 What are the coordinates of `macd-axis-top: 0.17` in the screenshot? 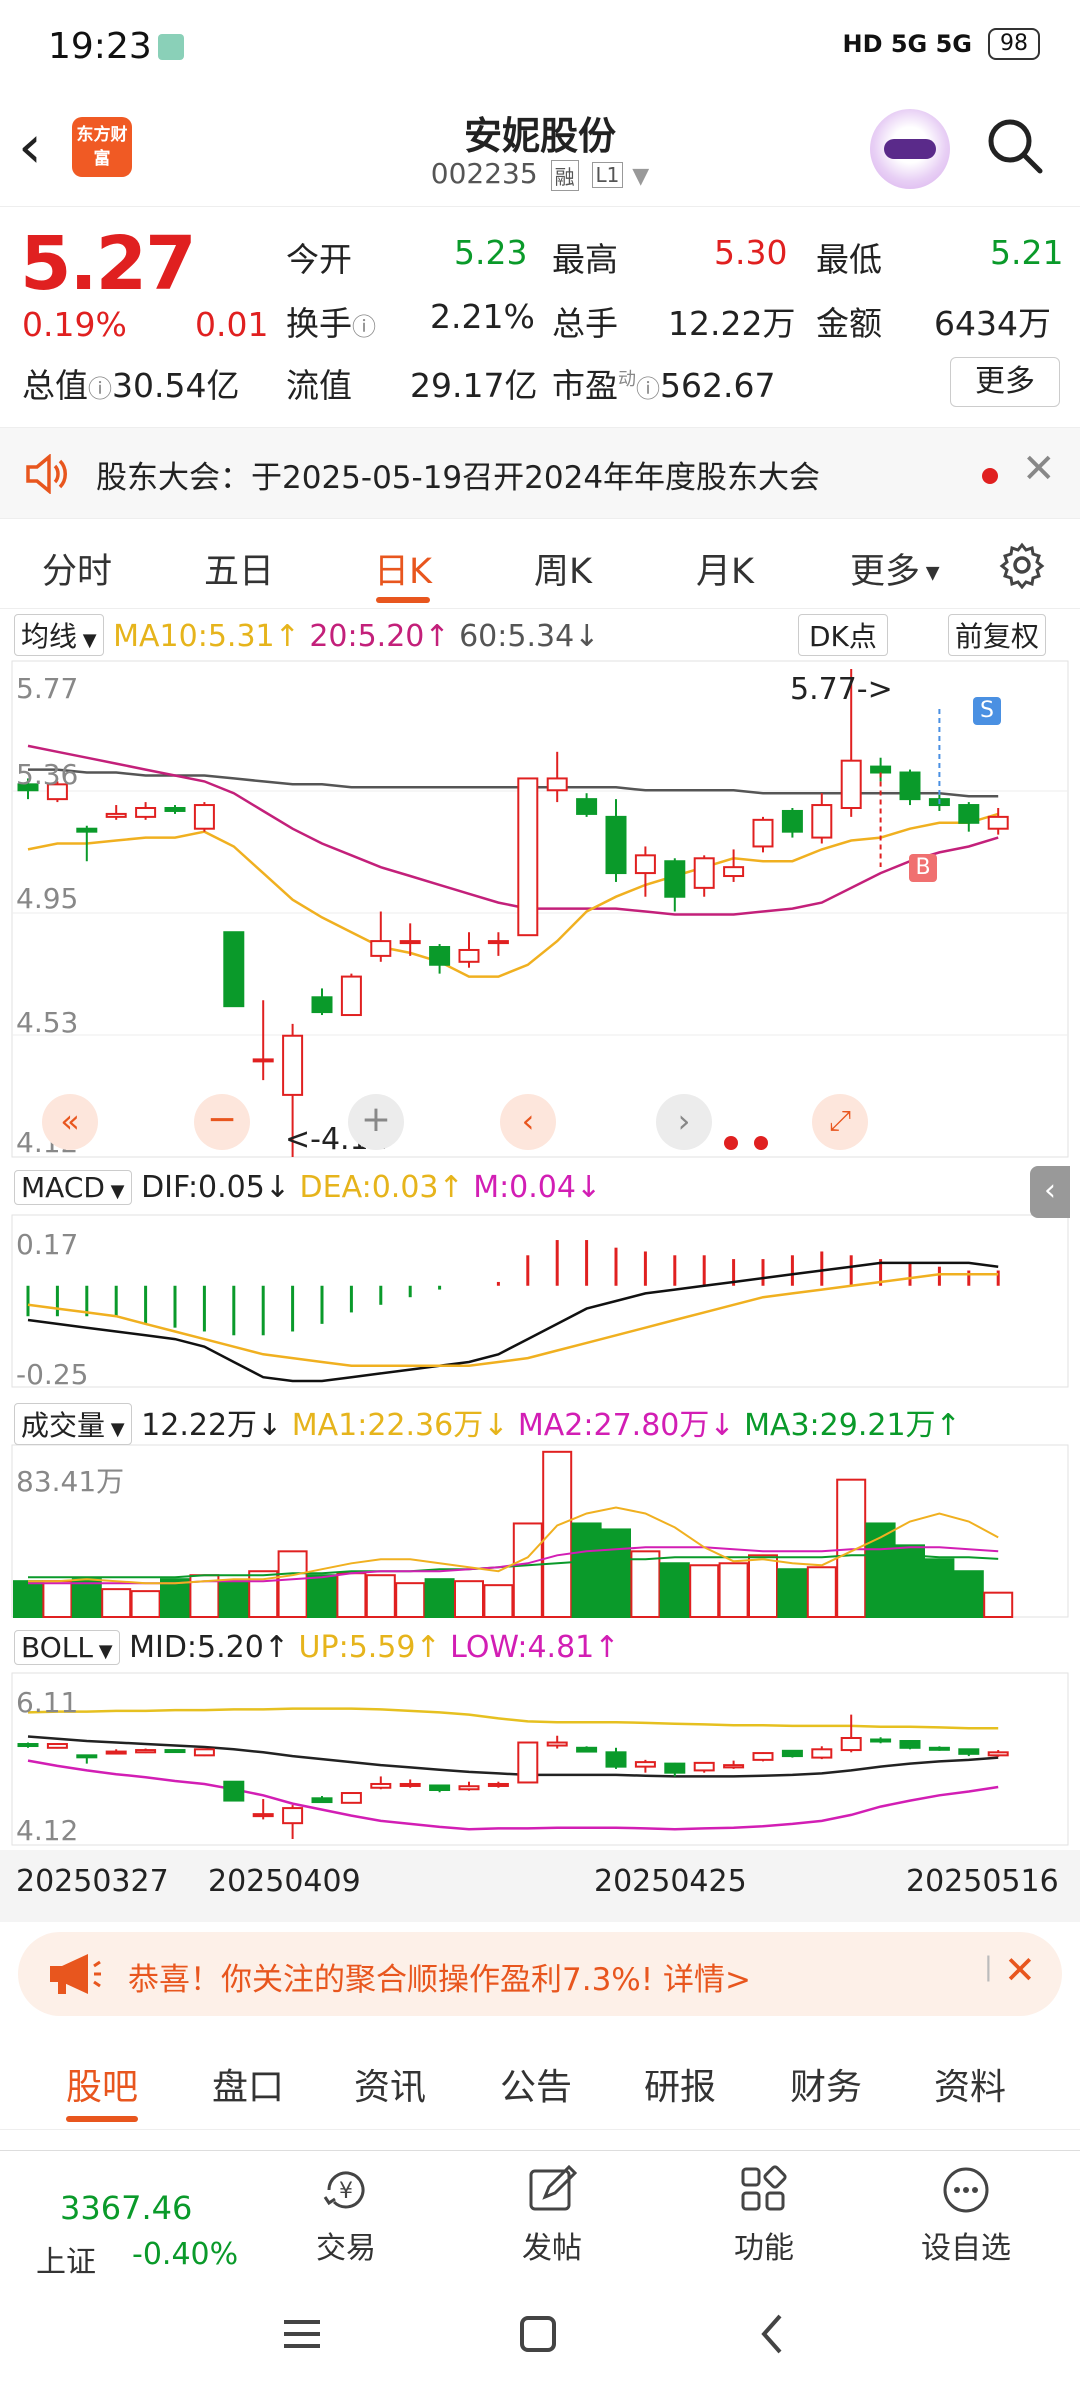 It's located at (47, 1244).